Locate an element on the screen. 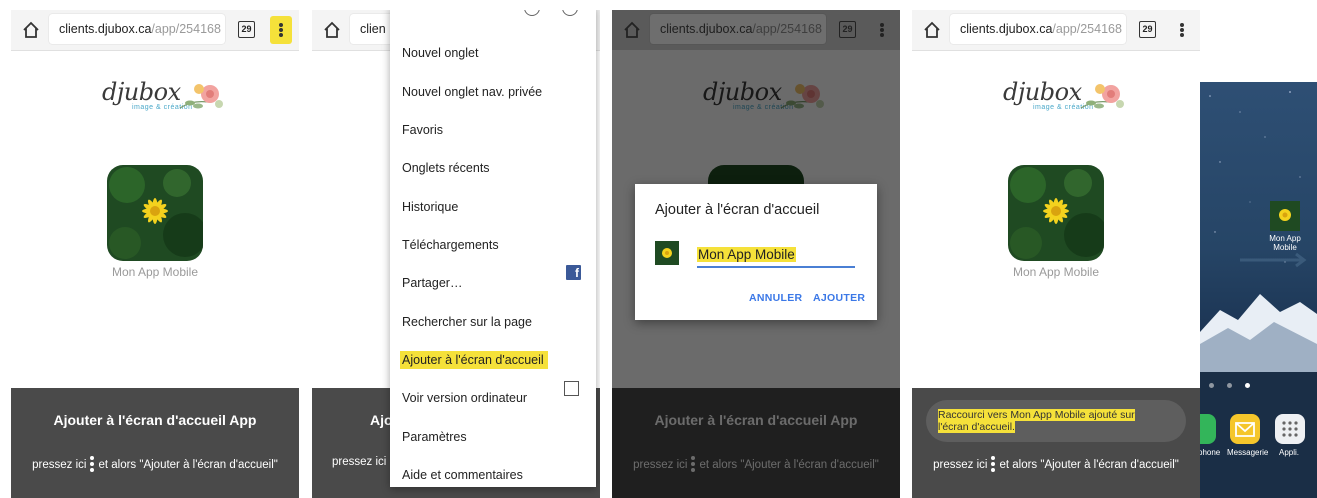  dock-label-phone: phone is located at coordinates (1210, 452).